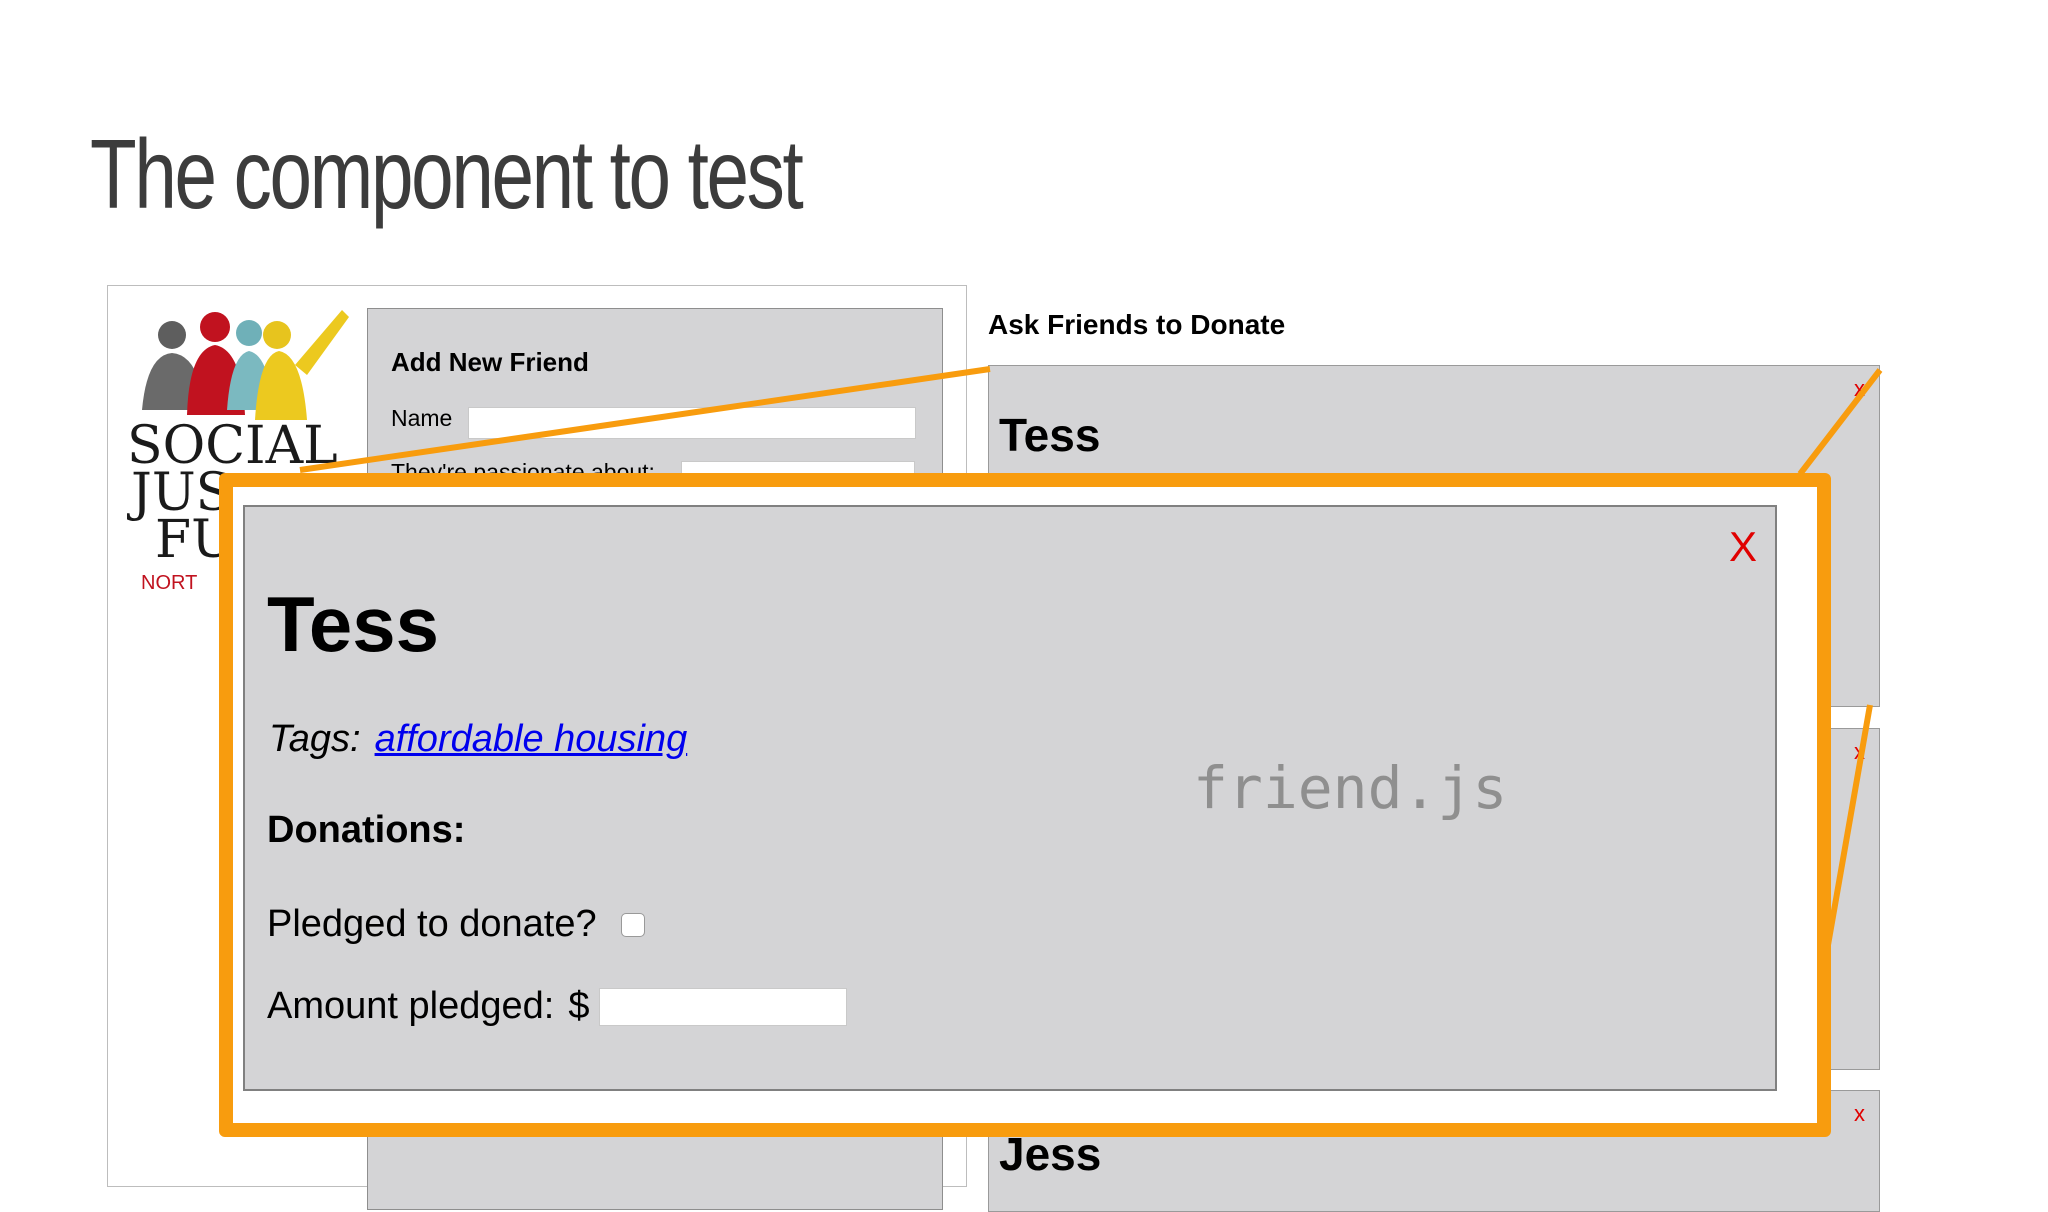  What do you see at coordinates (632, 924) in the screenshot?
I see `pledged-checkbox` at bounding box center [632, 924].